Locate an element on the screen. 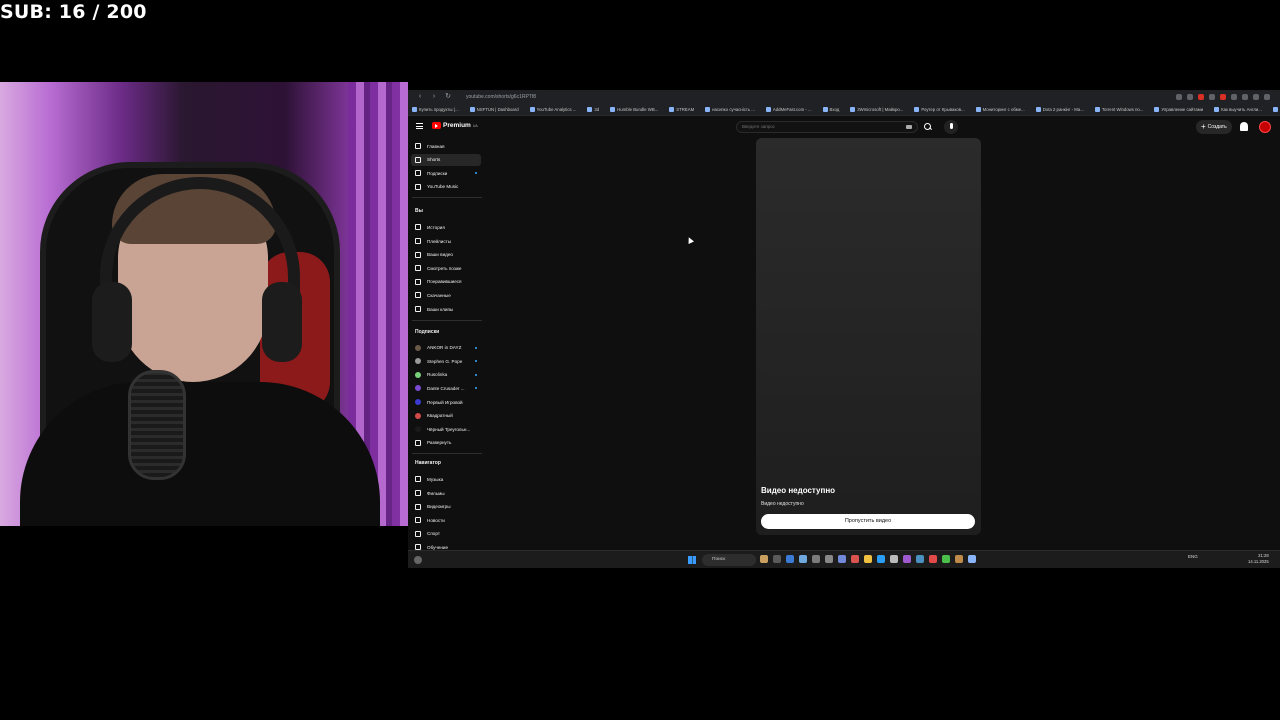 The image size is (1280, 720). sidebar-item: Подписки is located at coordinates (446, 173).